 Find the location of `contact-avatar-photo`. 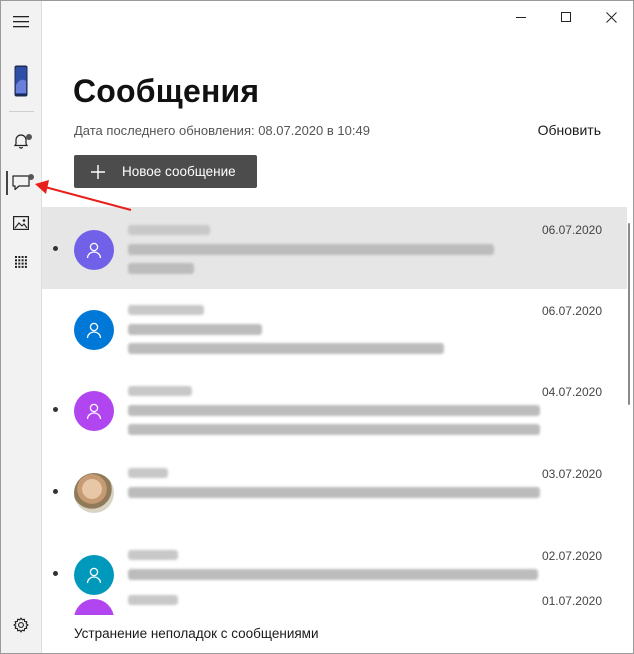

contact-avatar-photo is located at coordinates (94, 493).